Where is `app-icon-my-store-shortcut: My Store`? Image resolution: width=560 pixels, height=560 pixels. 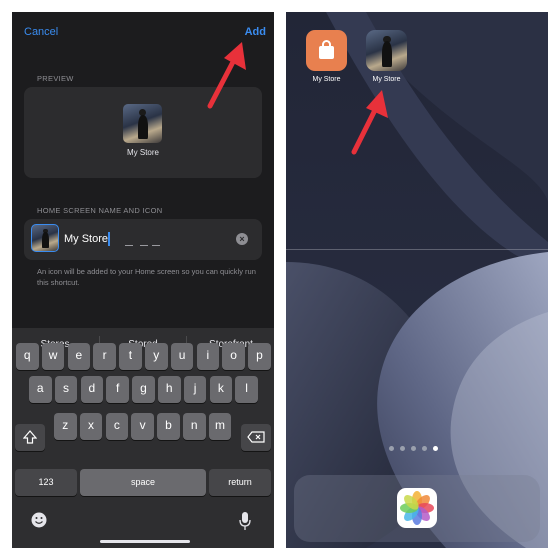 app-icon-my-store-shortcut: My Store is located at coordinates (386, 56).